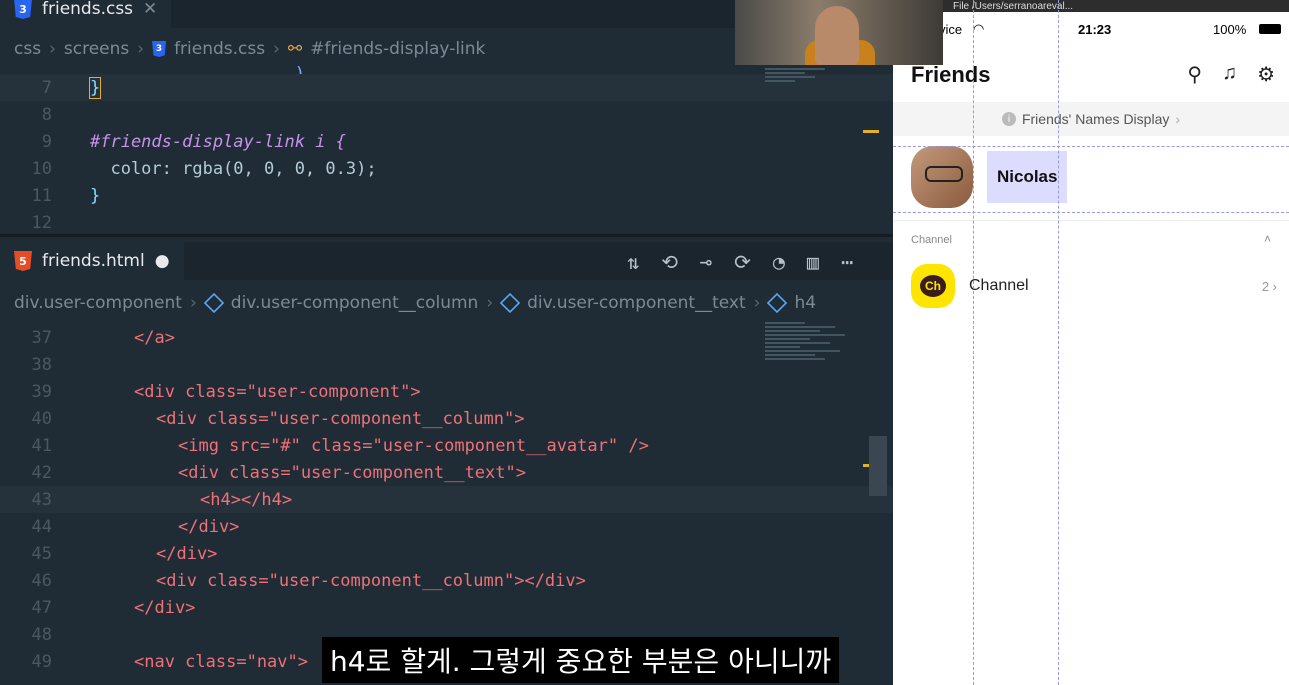  I want to click on git-compare-icon: ⇅, so click(633, 262).